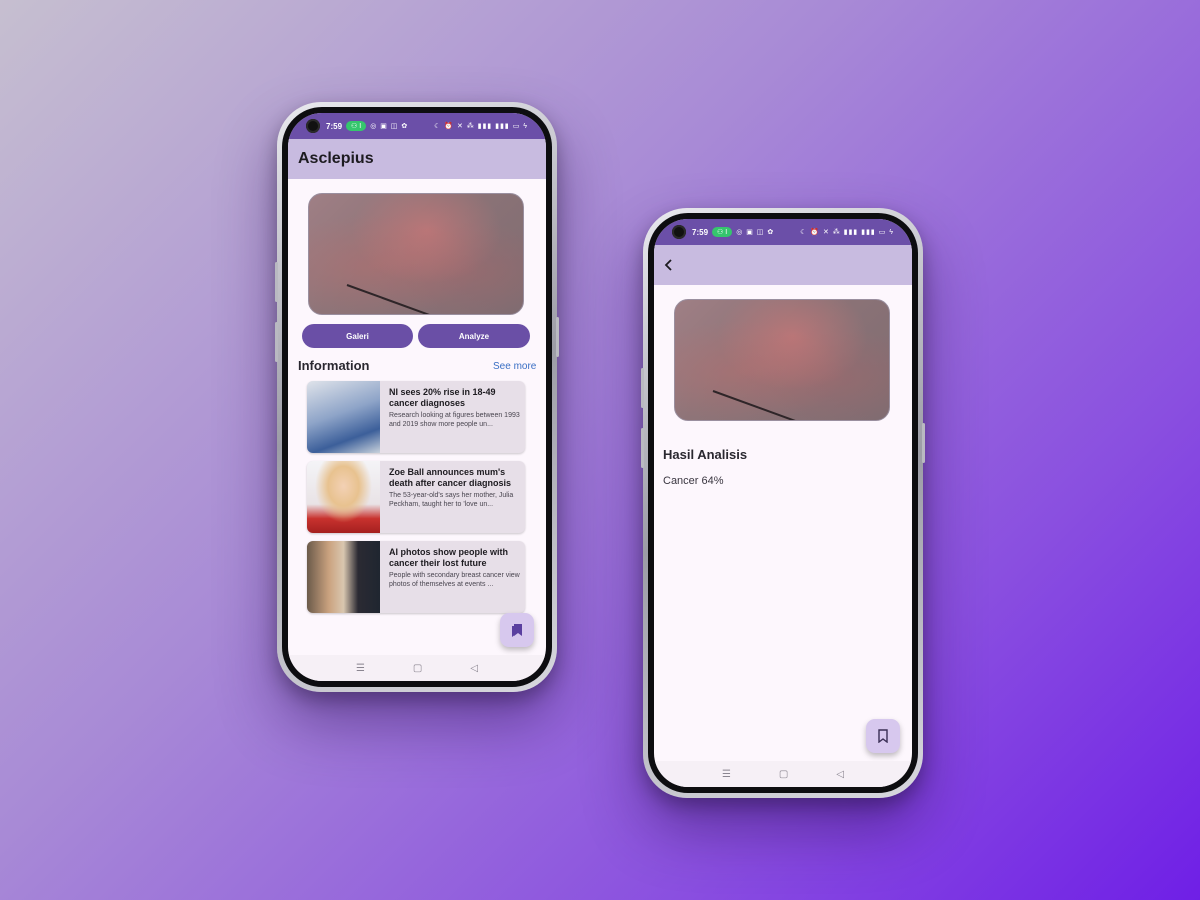 The height and width of the screenshot is (900, 1200). What do you see at coordinates (693, 481) in the screenshot?
I see `result-value: Cancer 64%` at bounding box center [693, 481].